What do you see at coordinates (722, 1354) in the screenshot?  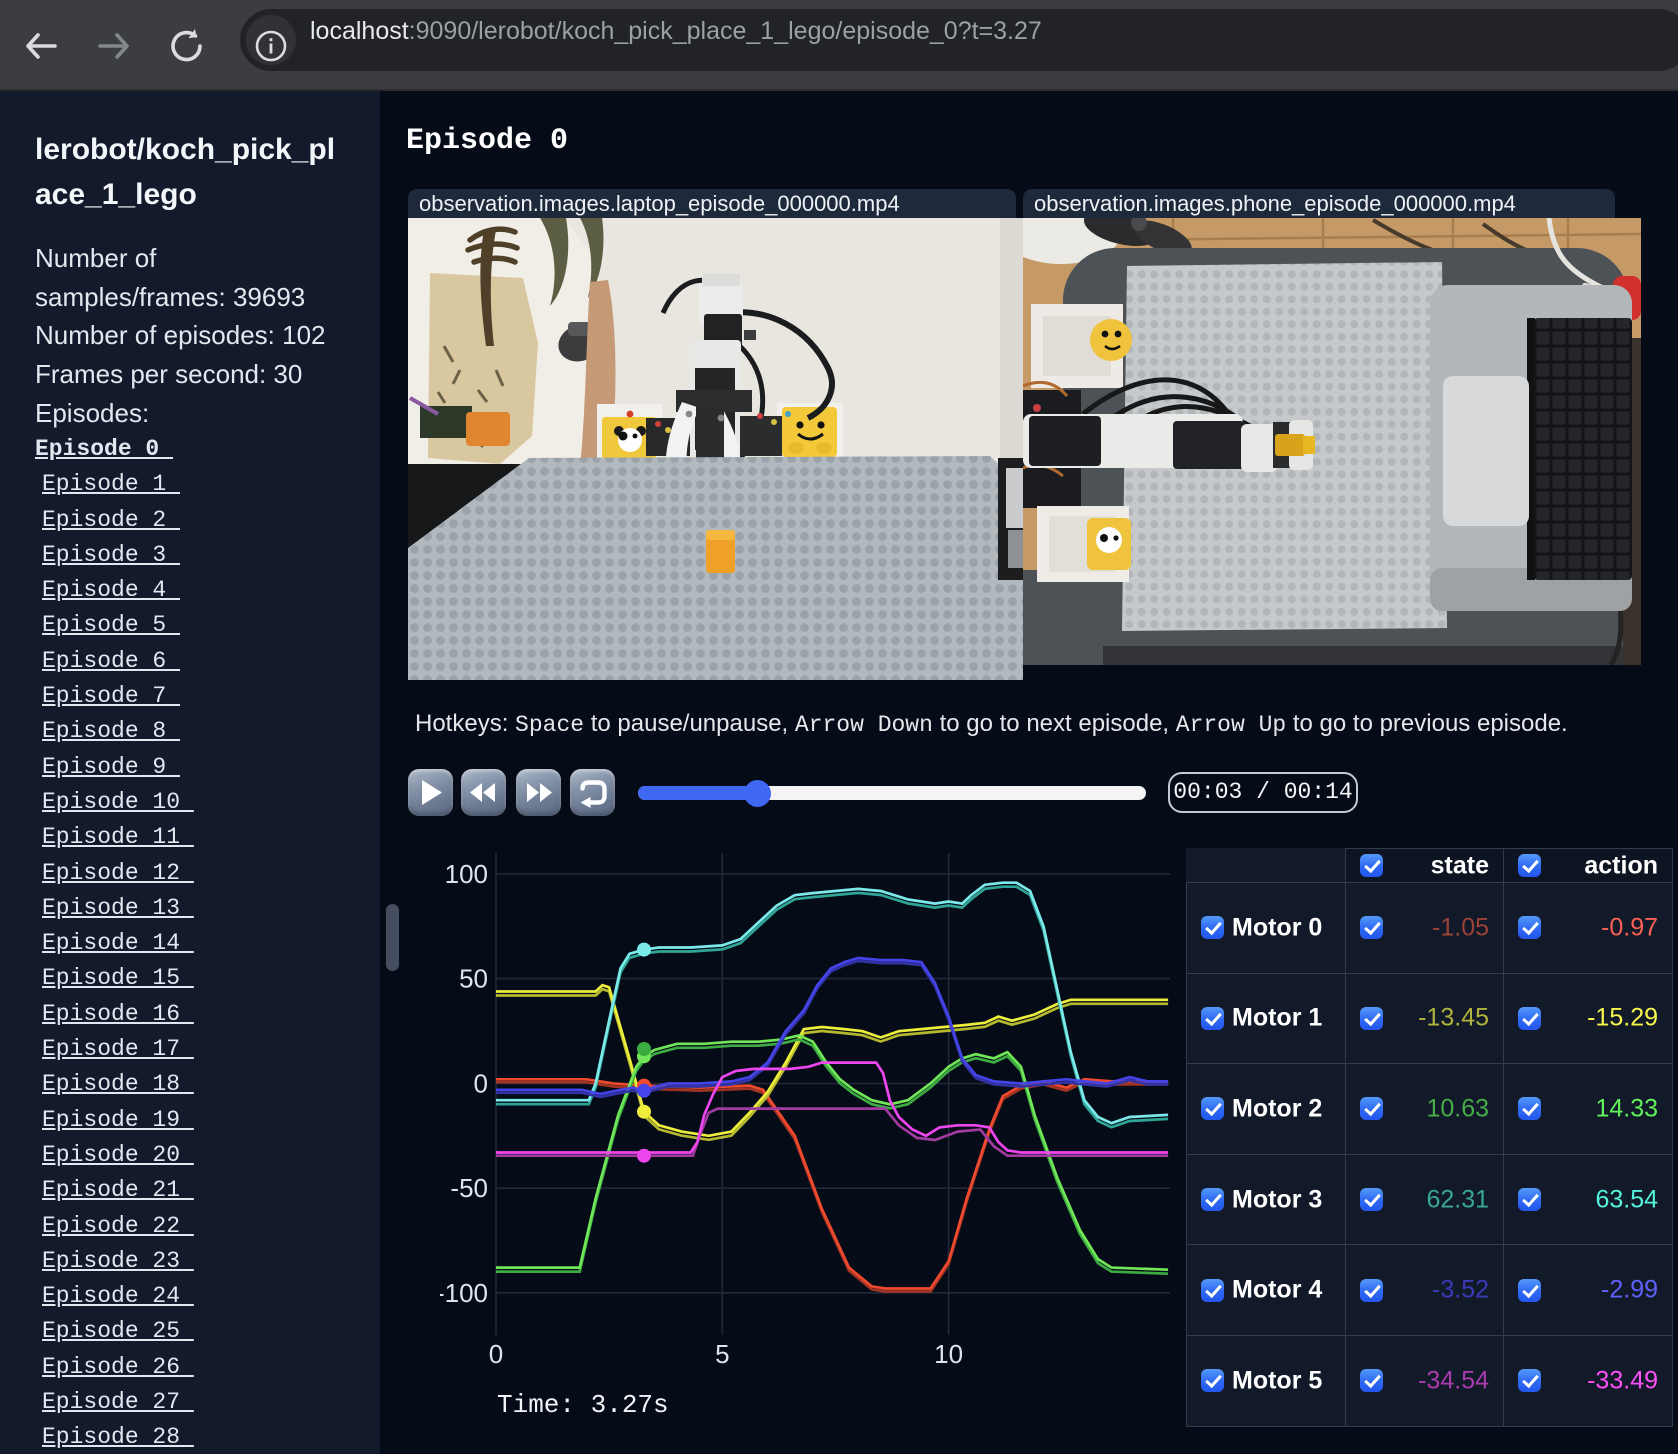 I see `svg-text: 5` at bounding box center [722, 1354].